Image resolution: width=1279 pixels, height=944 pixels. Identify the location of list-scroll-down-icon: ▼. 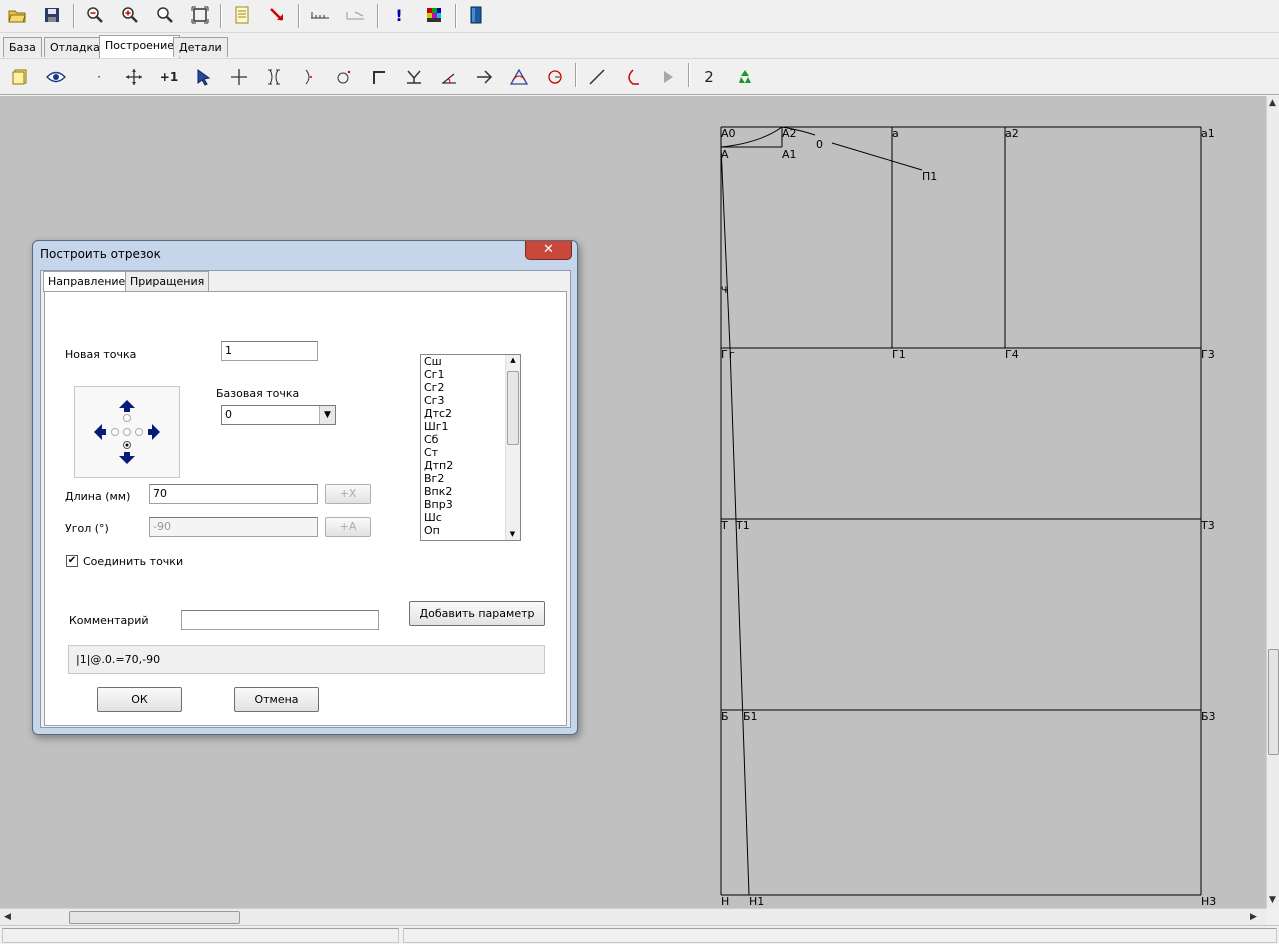
(512, 534).